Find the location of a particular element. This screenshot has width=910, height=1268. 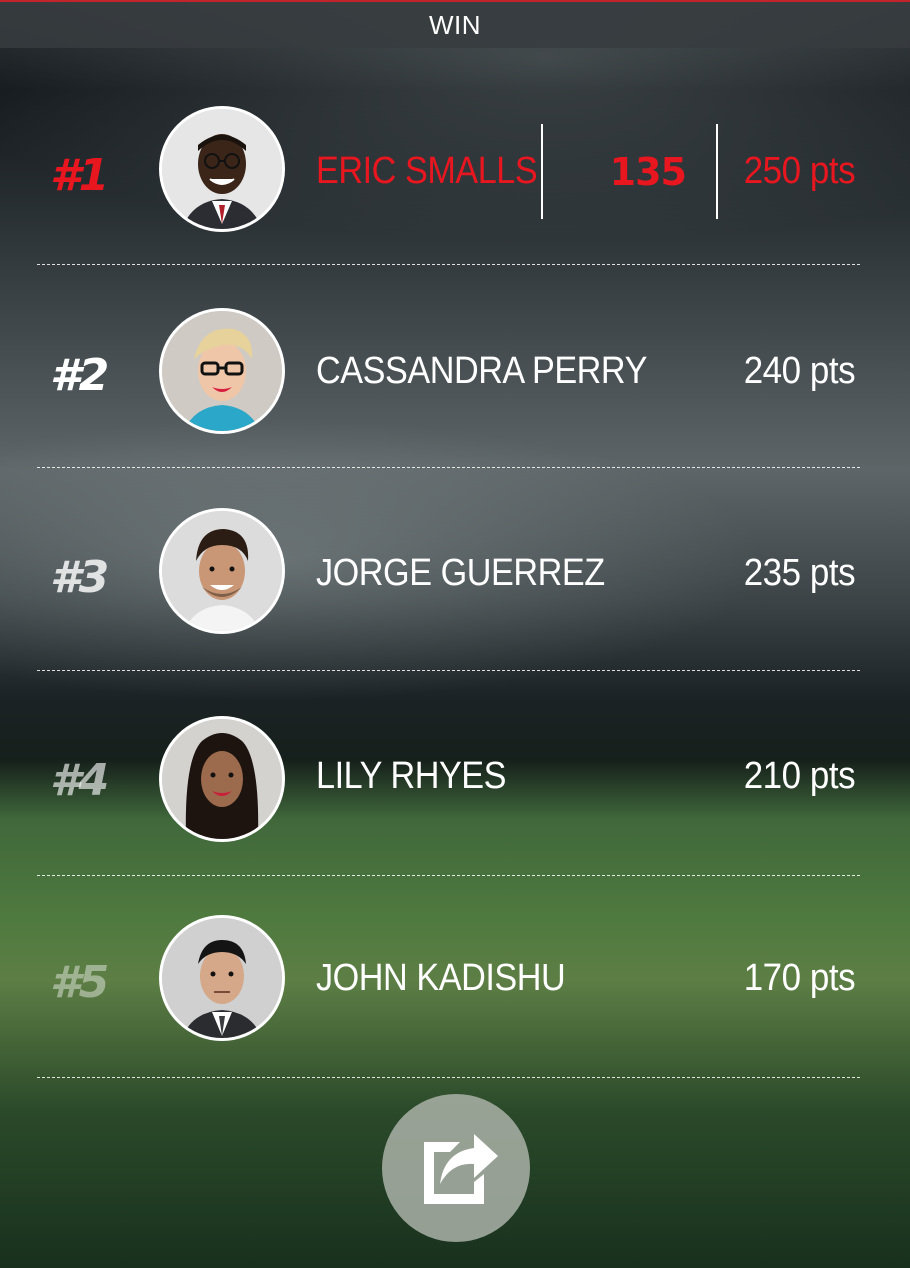

avatar-man-glasses-icon is located at coordinates (222, 169).